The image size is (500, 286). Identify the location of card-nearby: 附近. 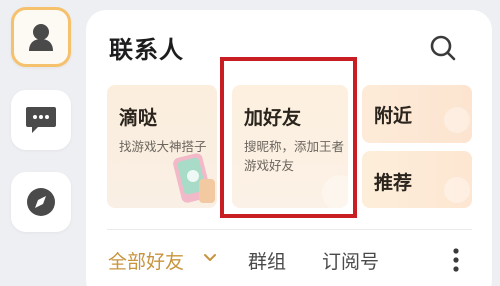
(417, 114).